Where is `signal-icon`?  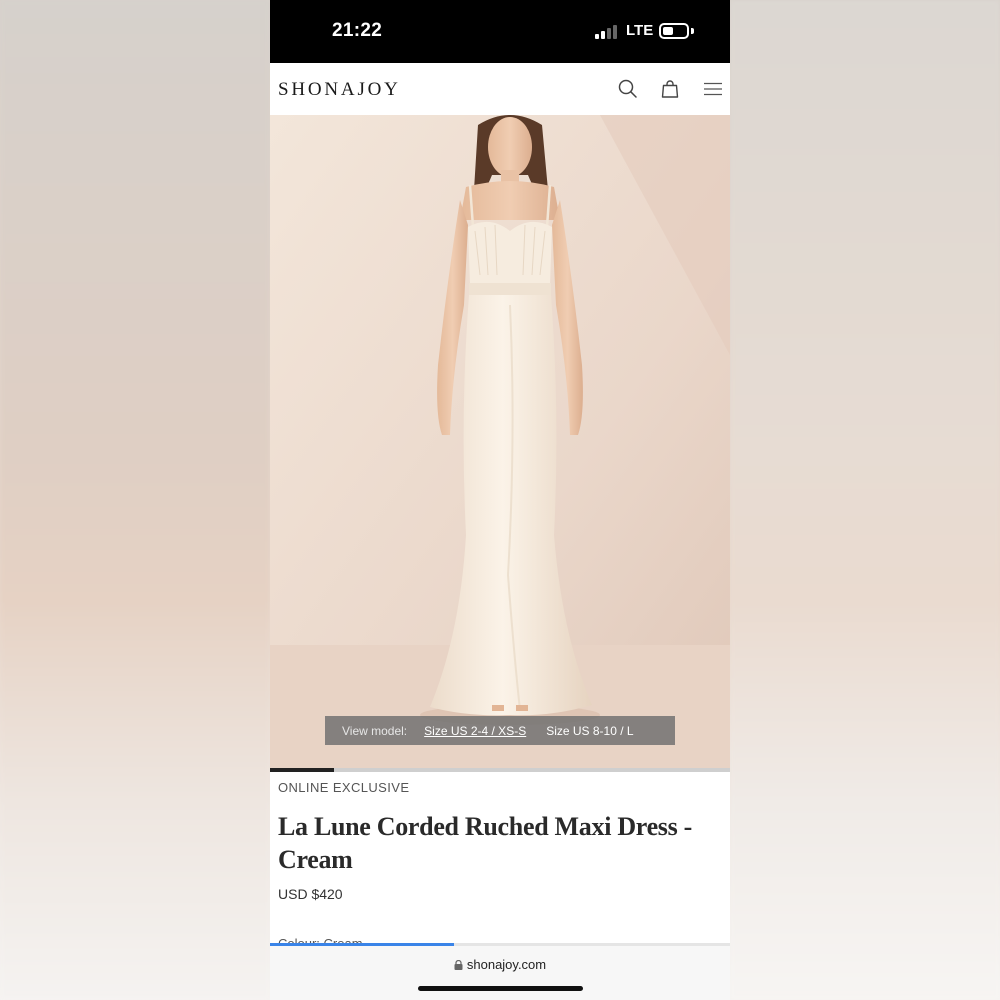
signal-icon is located at coordinates (607, 32).